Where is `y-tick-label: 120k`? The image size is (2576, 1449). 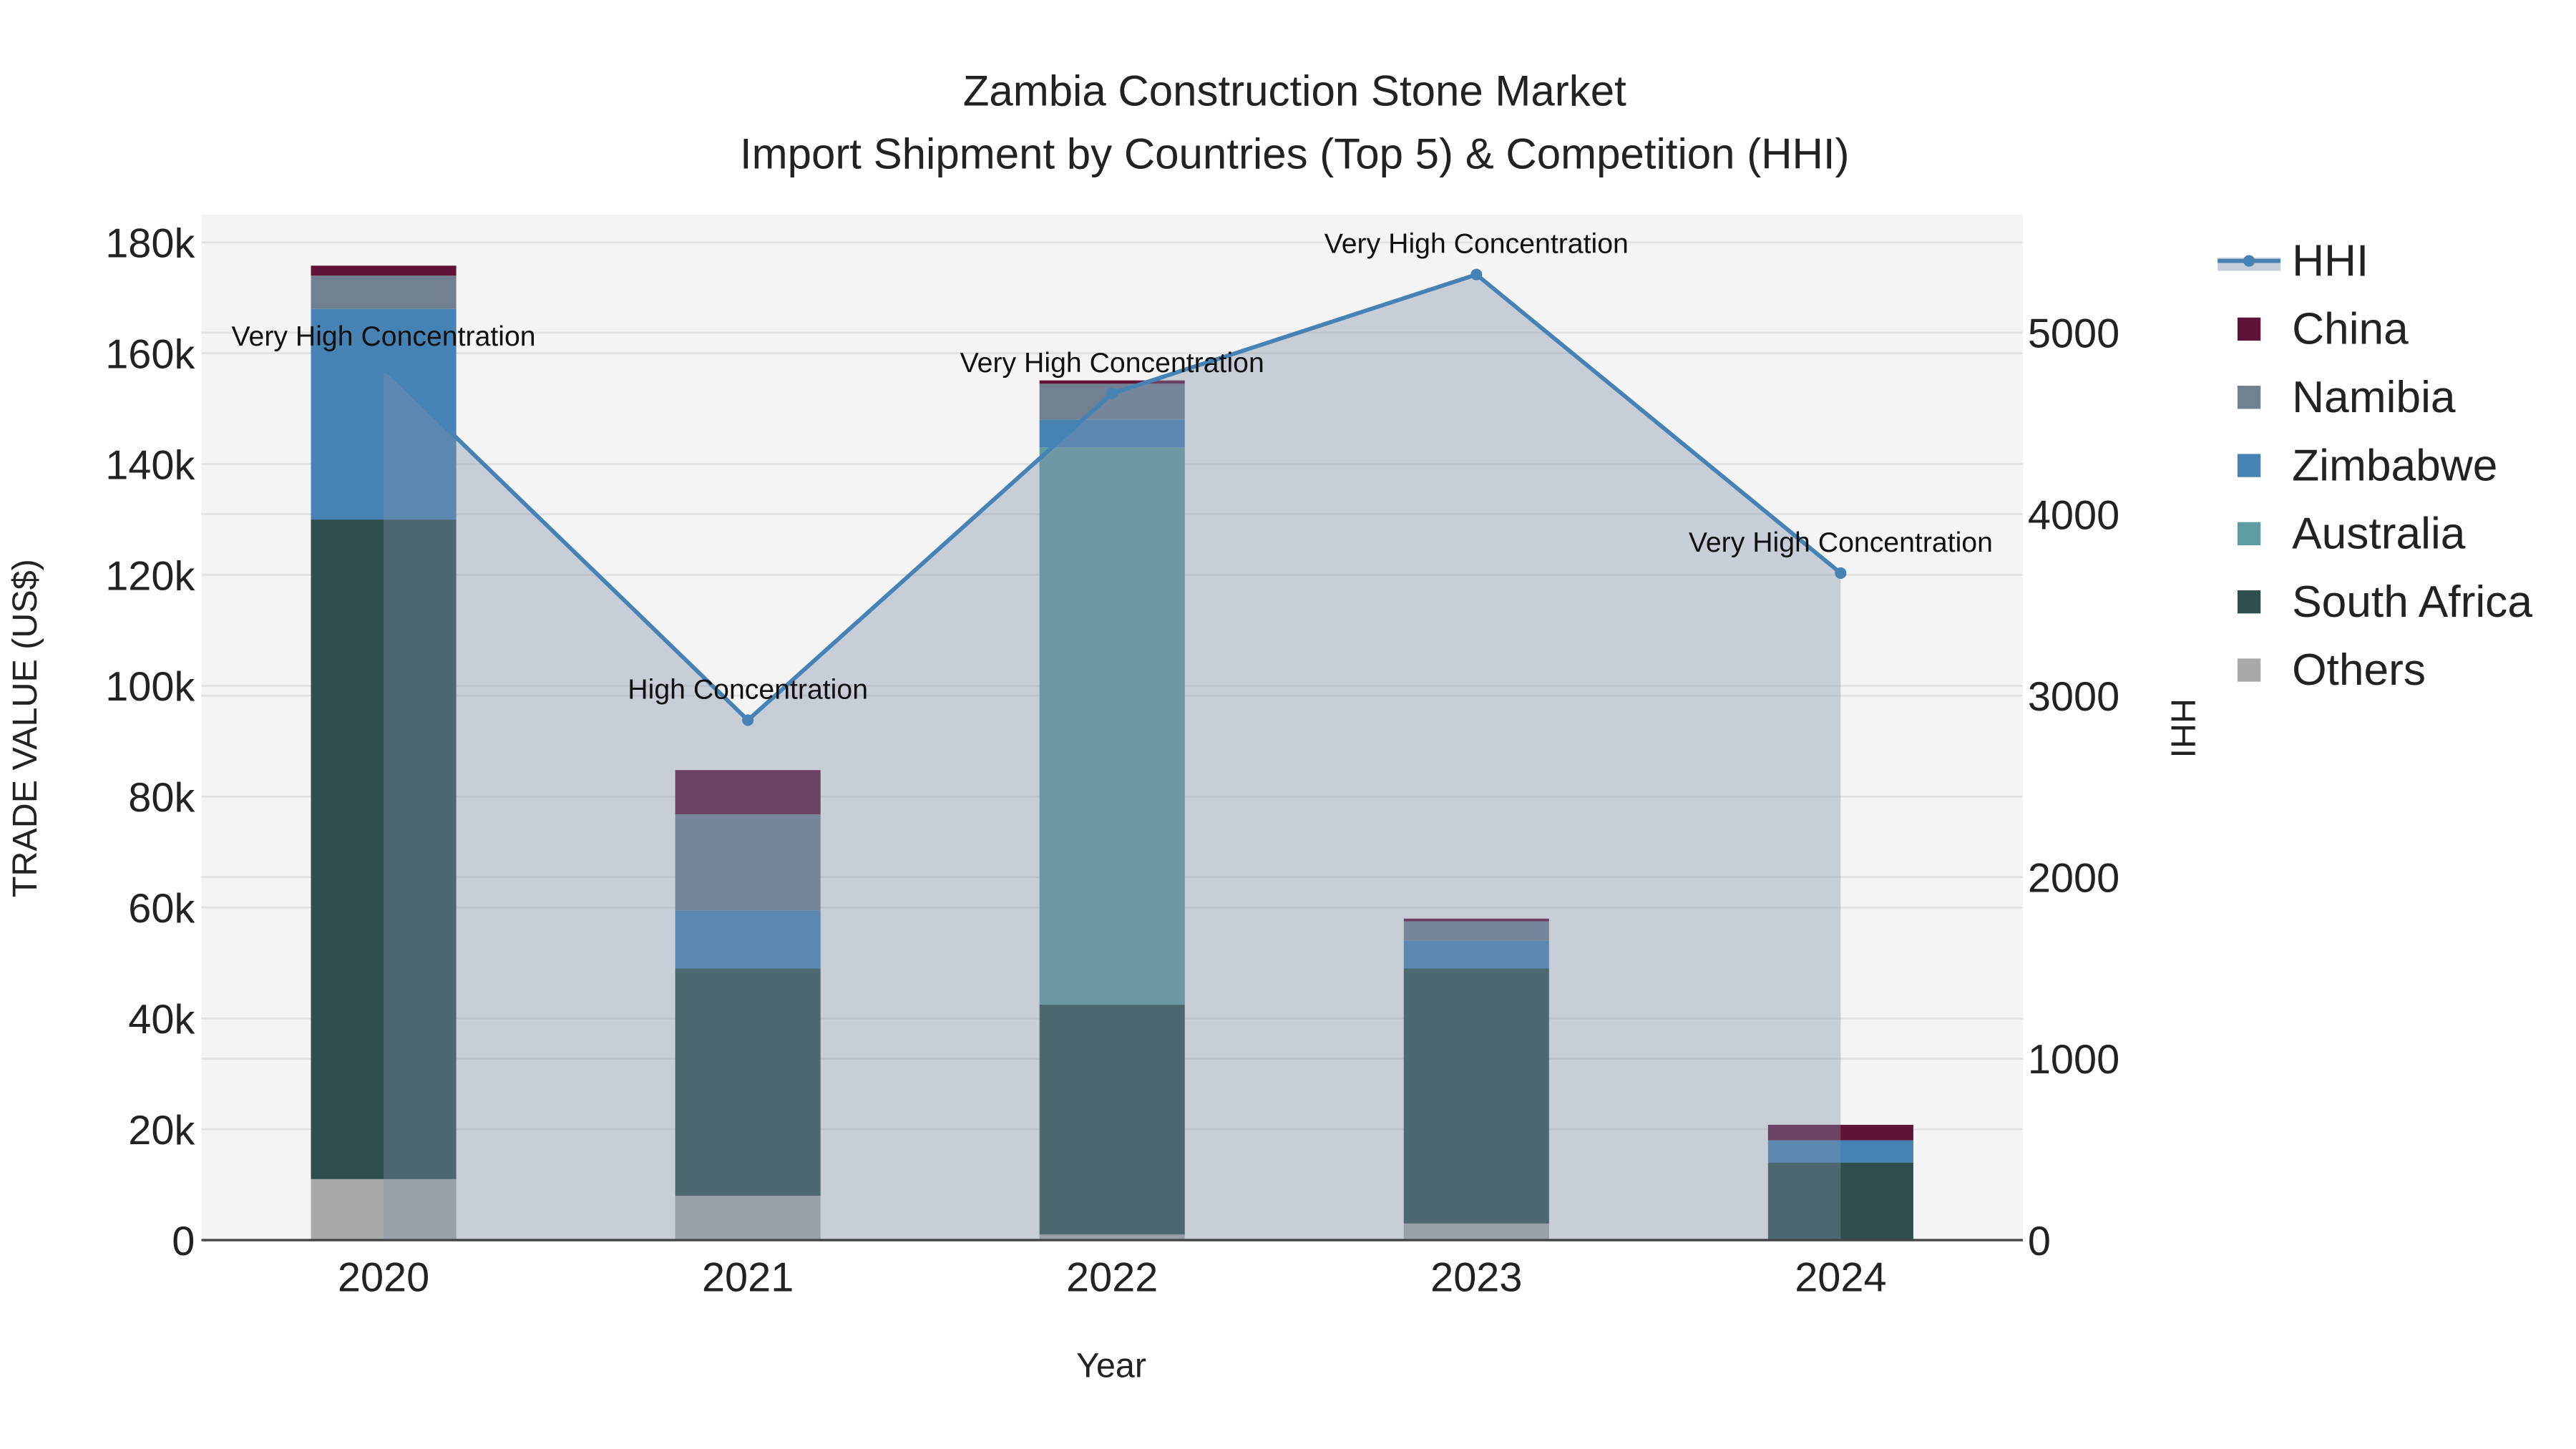
y-tick-label: 120k is located at coordinates (150, 576).